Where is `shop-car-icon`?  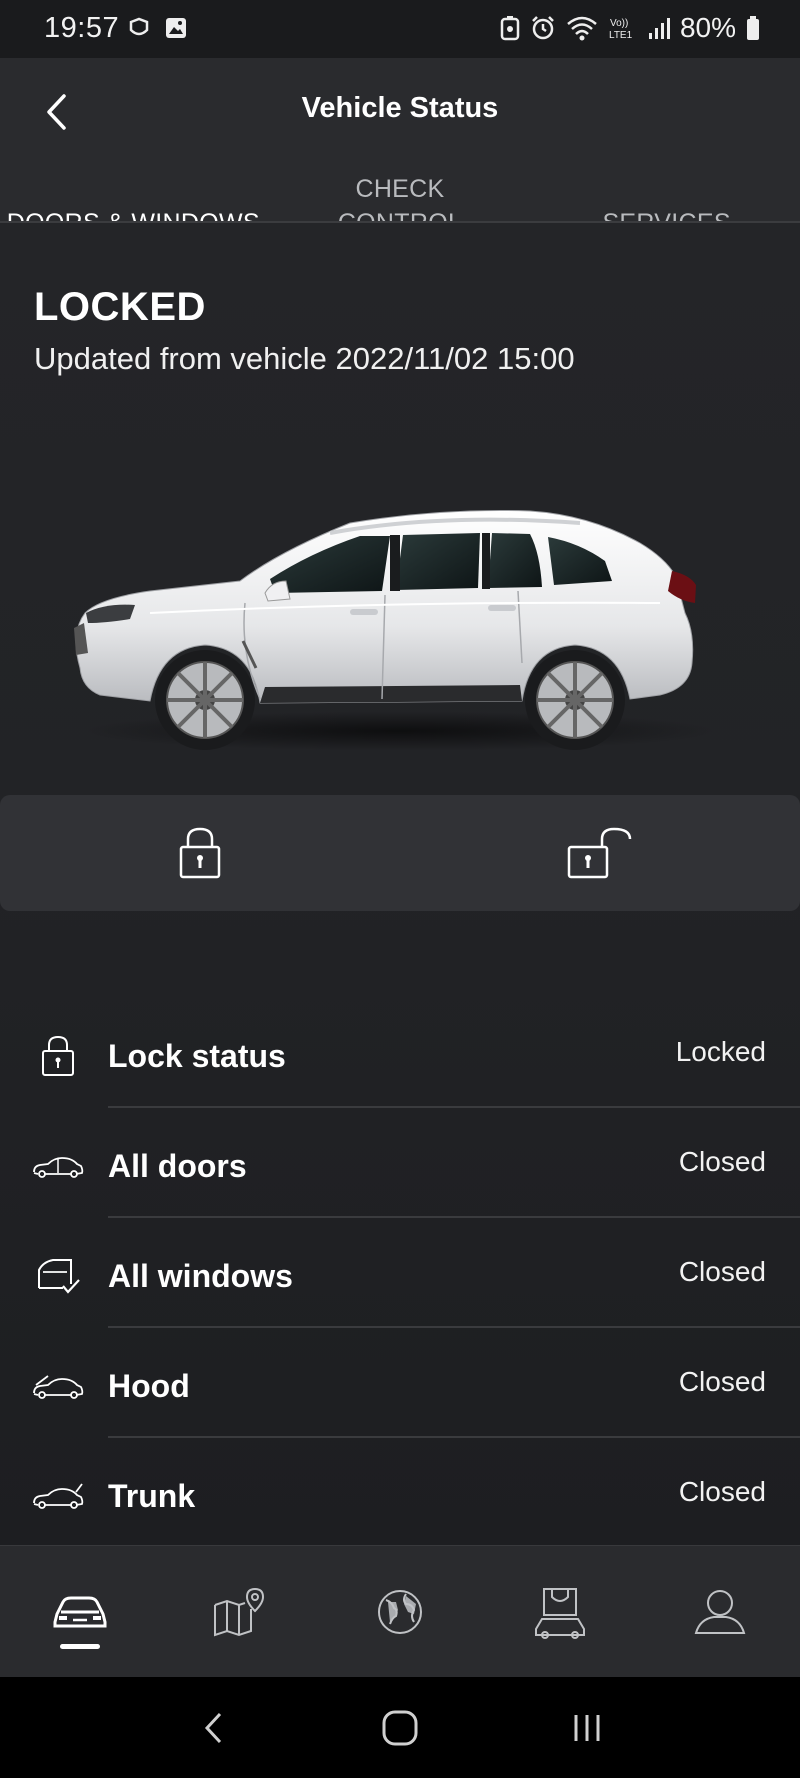 shop-car-icon is located at coordinates (560, 1613).